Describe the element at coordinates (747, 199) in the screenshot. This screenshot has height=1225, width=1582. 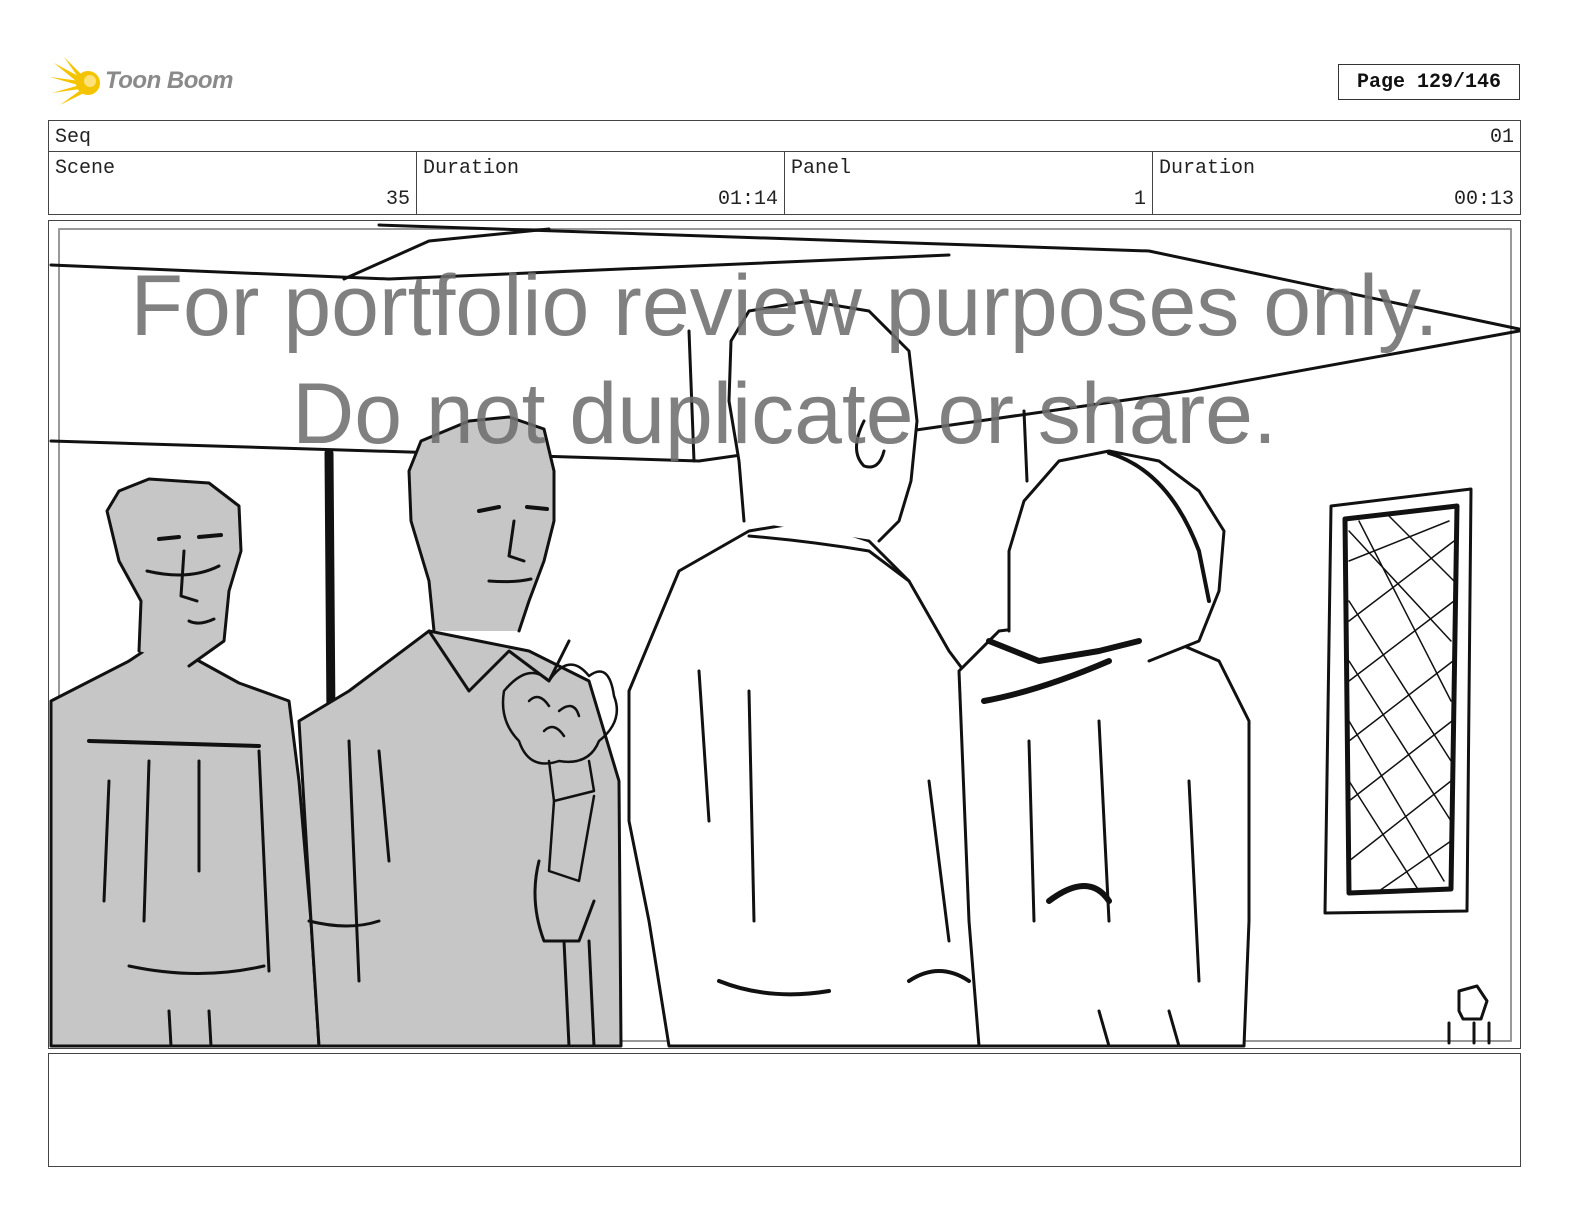
I see `scene-duration-value: 01:14` at that location.